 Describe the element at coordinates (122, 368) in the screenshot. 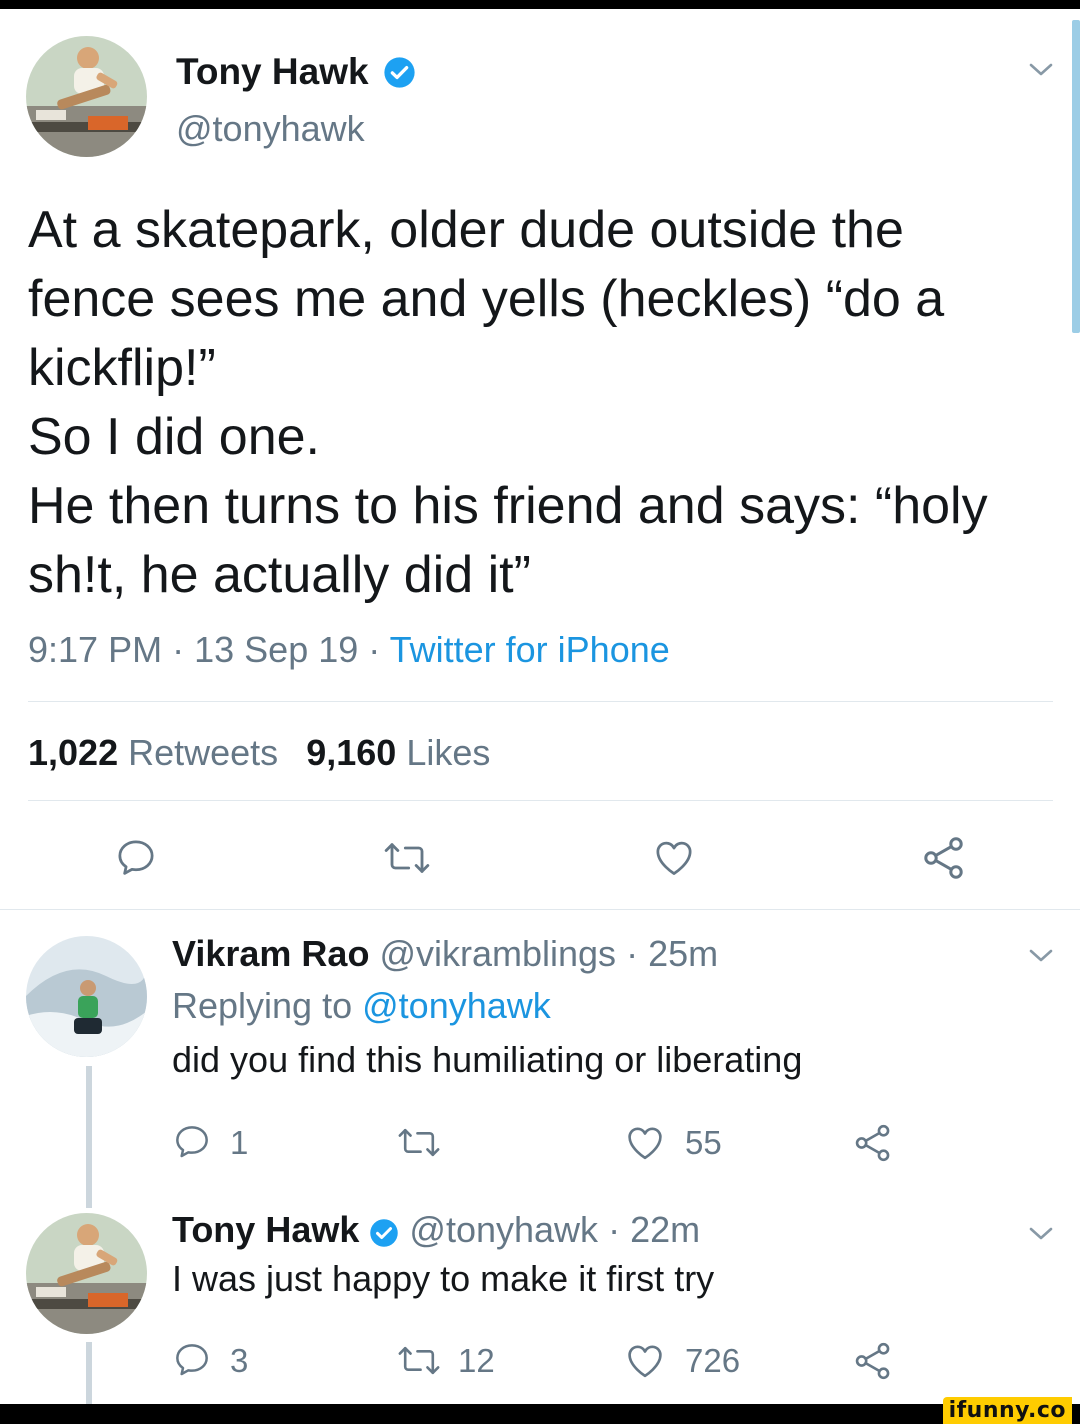

I see `tweet-text-line: kickflip!”` at that location.